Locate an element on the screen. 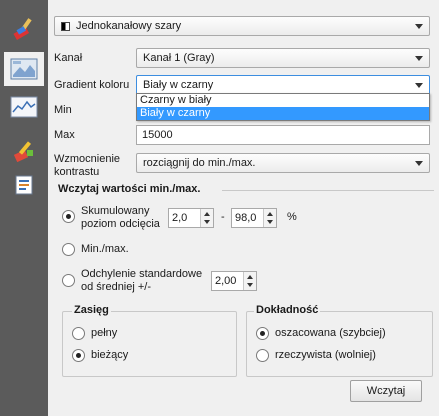 The width and height of the screenshot is (439, 416). renderer-type-value: Jednokanałowy szary is located at coordinates (129, 26).